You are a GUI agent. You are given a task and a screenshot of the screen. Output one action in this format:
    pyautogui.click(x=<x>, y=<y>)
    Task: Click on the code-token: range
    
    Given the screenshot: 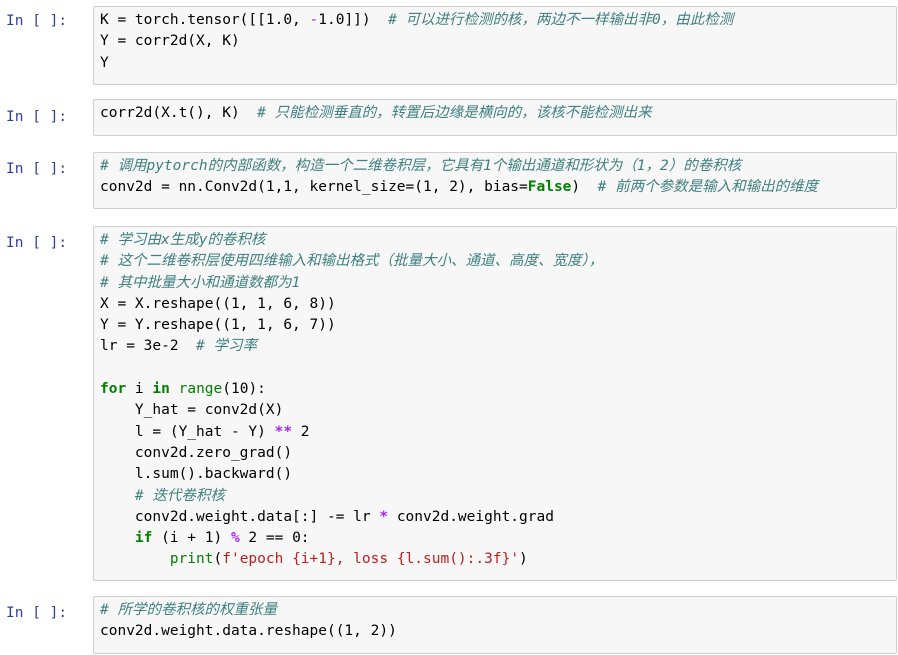 What is the action you would take?
    pyautogui.click(x=200, y=389)
    